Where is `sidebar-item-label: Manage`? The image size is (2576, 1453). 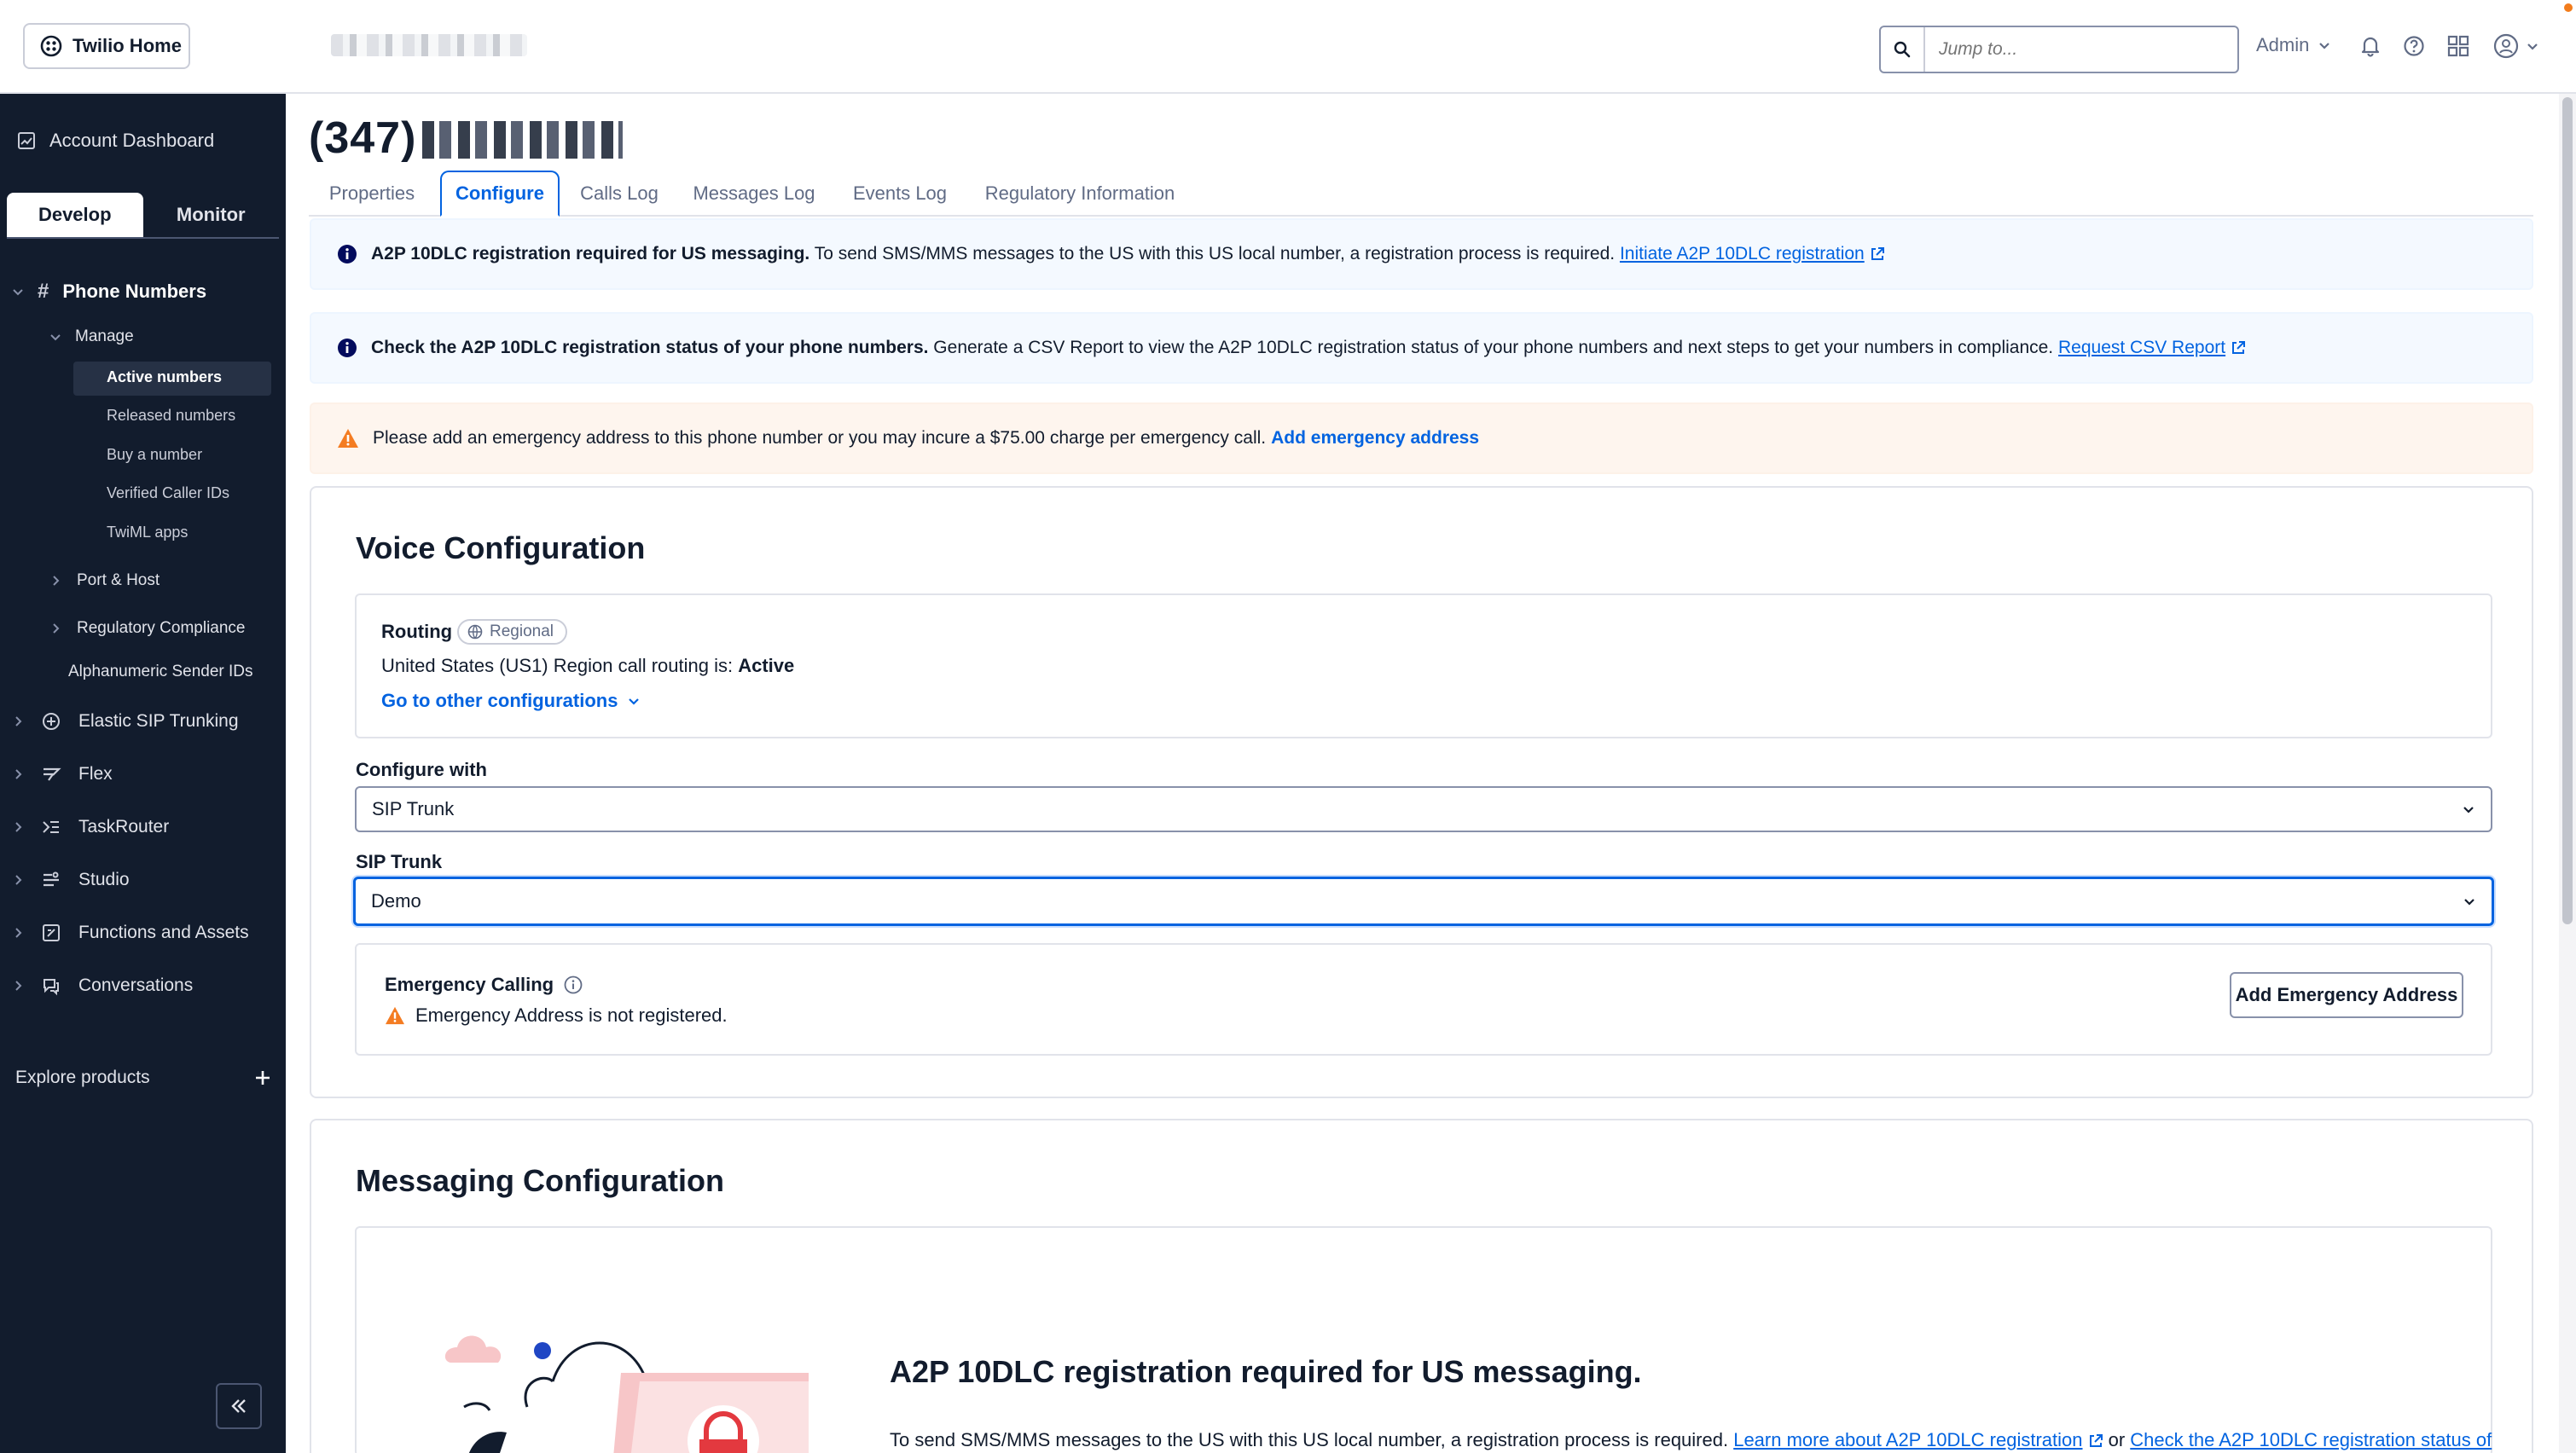 sidebar-item-label: Manage is located at coordinates (104, 336).